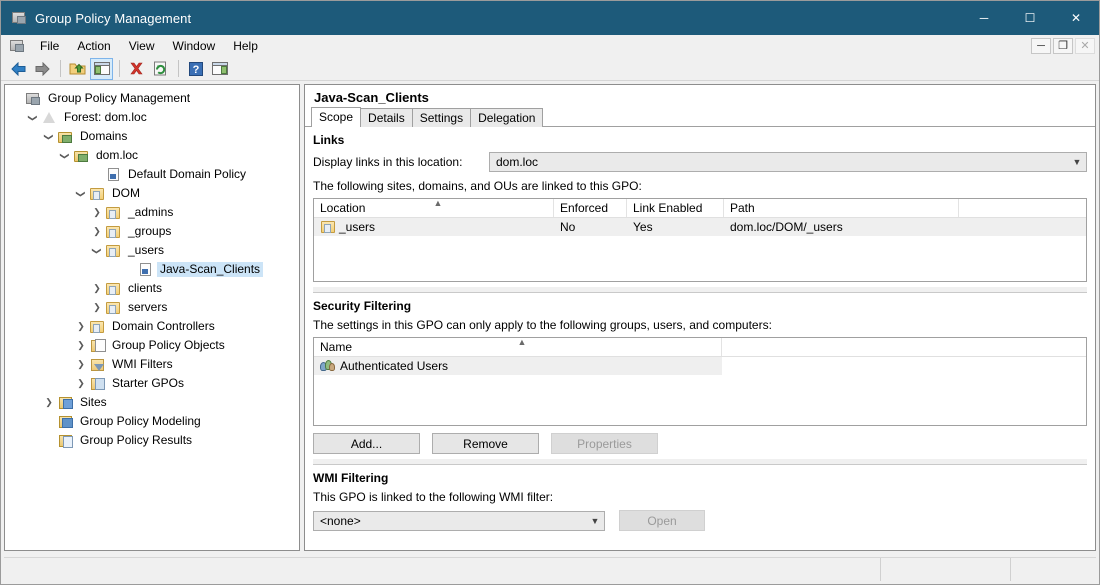 The height and width of the screenshot is (585, 1100). What do you see at coordinates (136, 440) in the screenshot?
I see `tree-item-label: Group Policy Results` at bounding box center [136, 440].